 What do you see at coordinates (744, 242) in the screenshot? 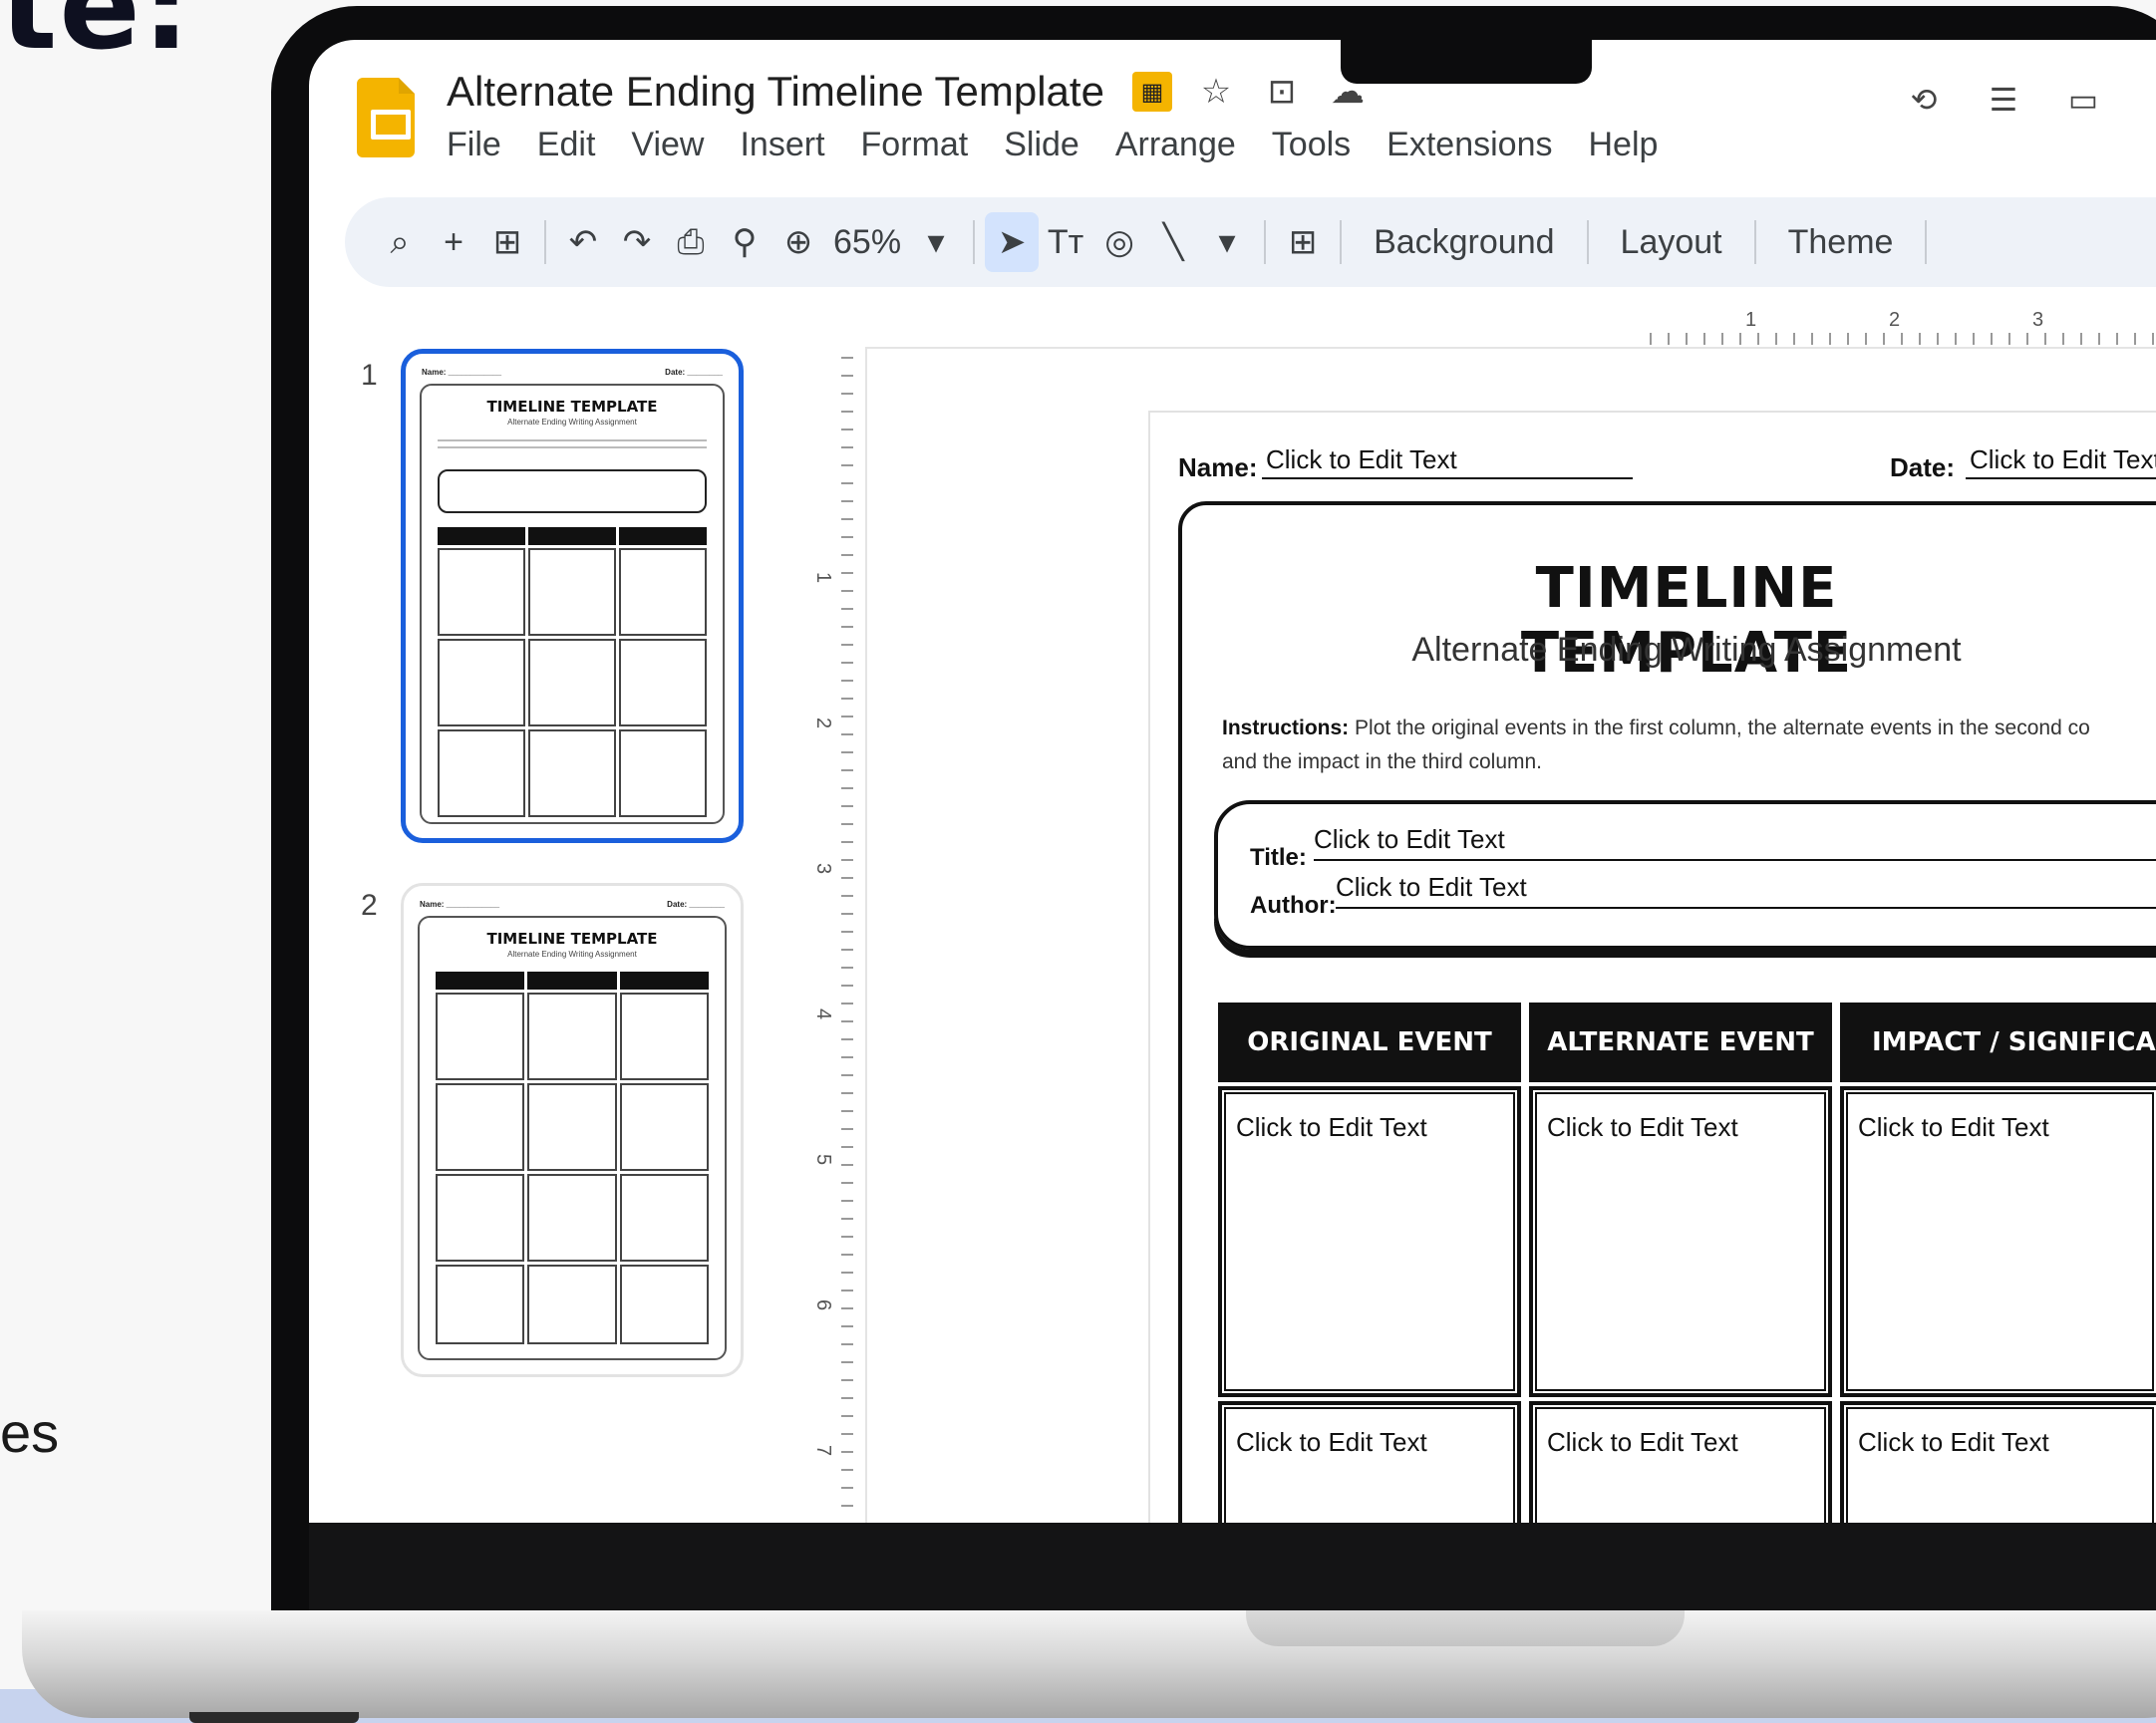
I see `paint-format-icon: ⚲` at bounding box center [744, 242].